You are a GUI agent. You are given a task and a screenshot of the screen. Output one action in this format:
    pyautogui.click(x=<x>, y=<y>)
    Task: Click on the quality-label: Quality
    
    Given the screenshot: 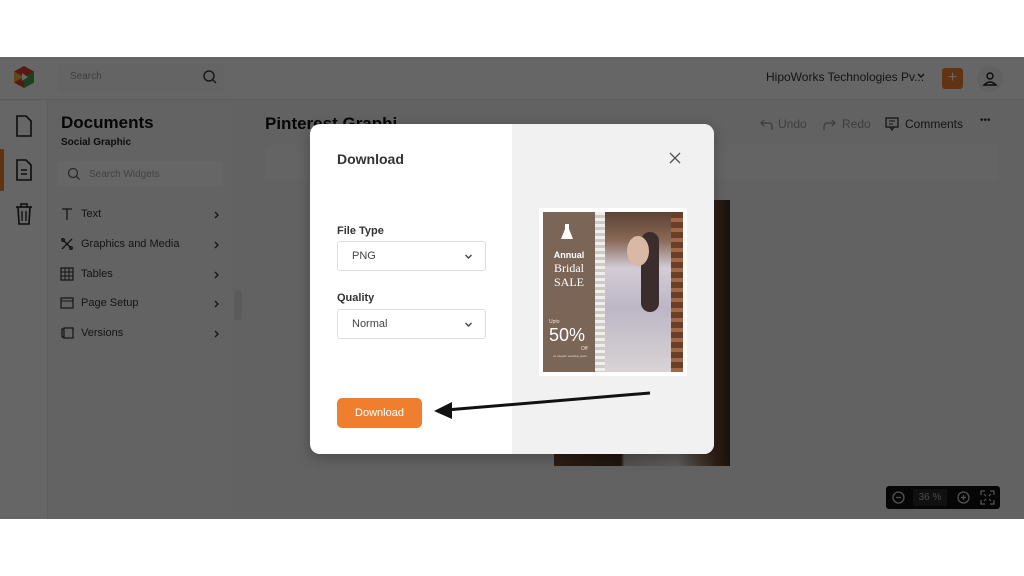 What is the action you would take?
    pyautogui.click(x=356, y=298)
    